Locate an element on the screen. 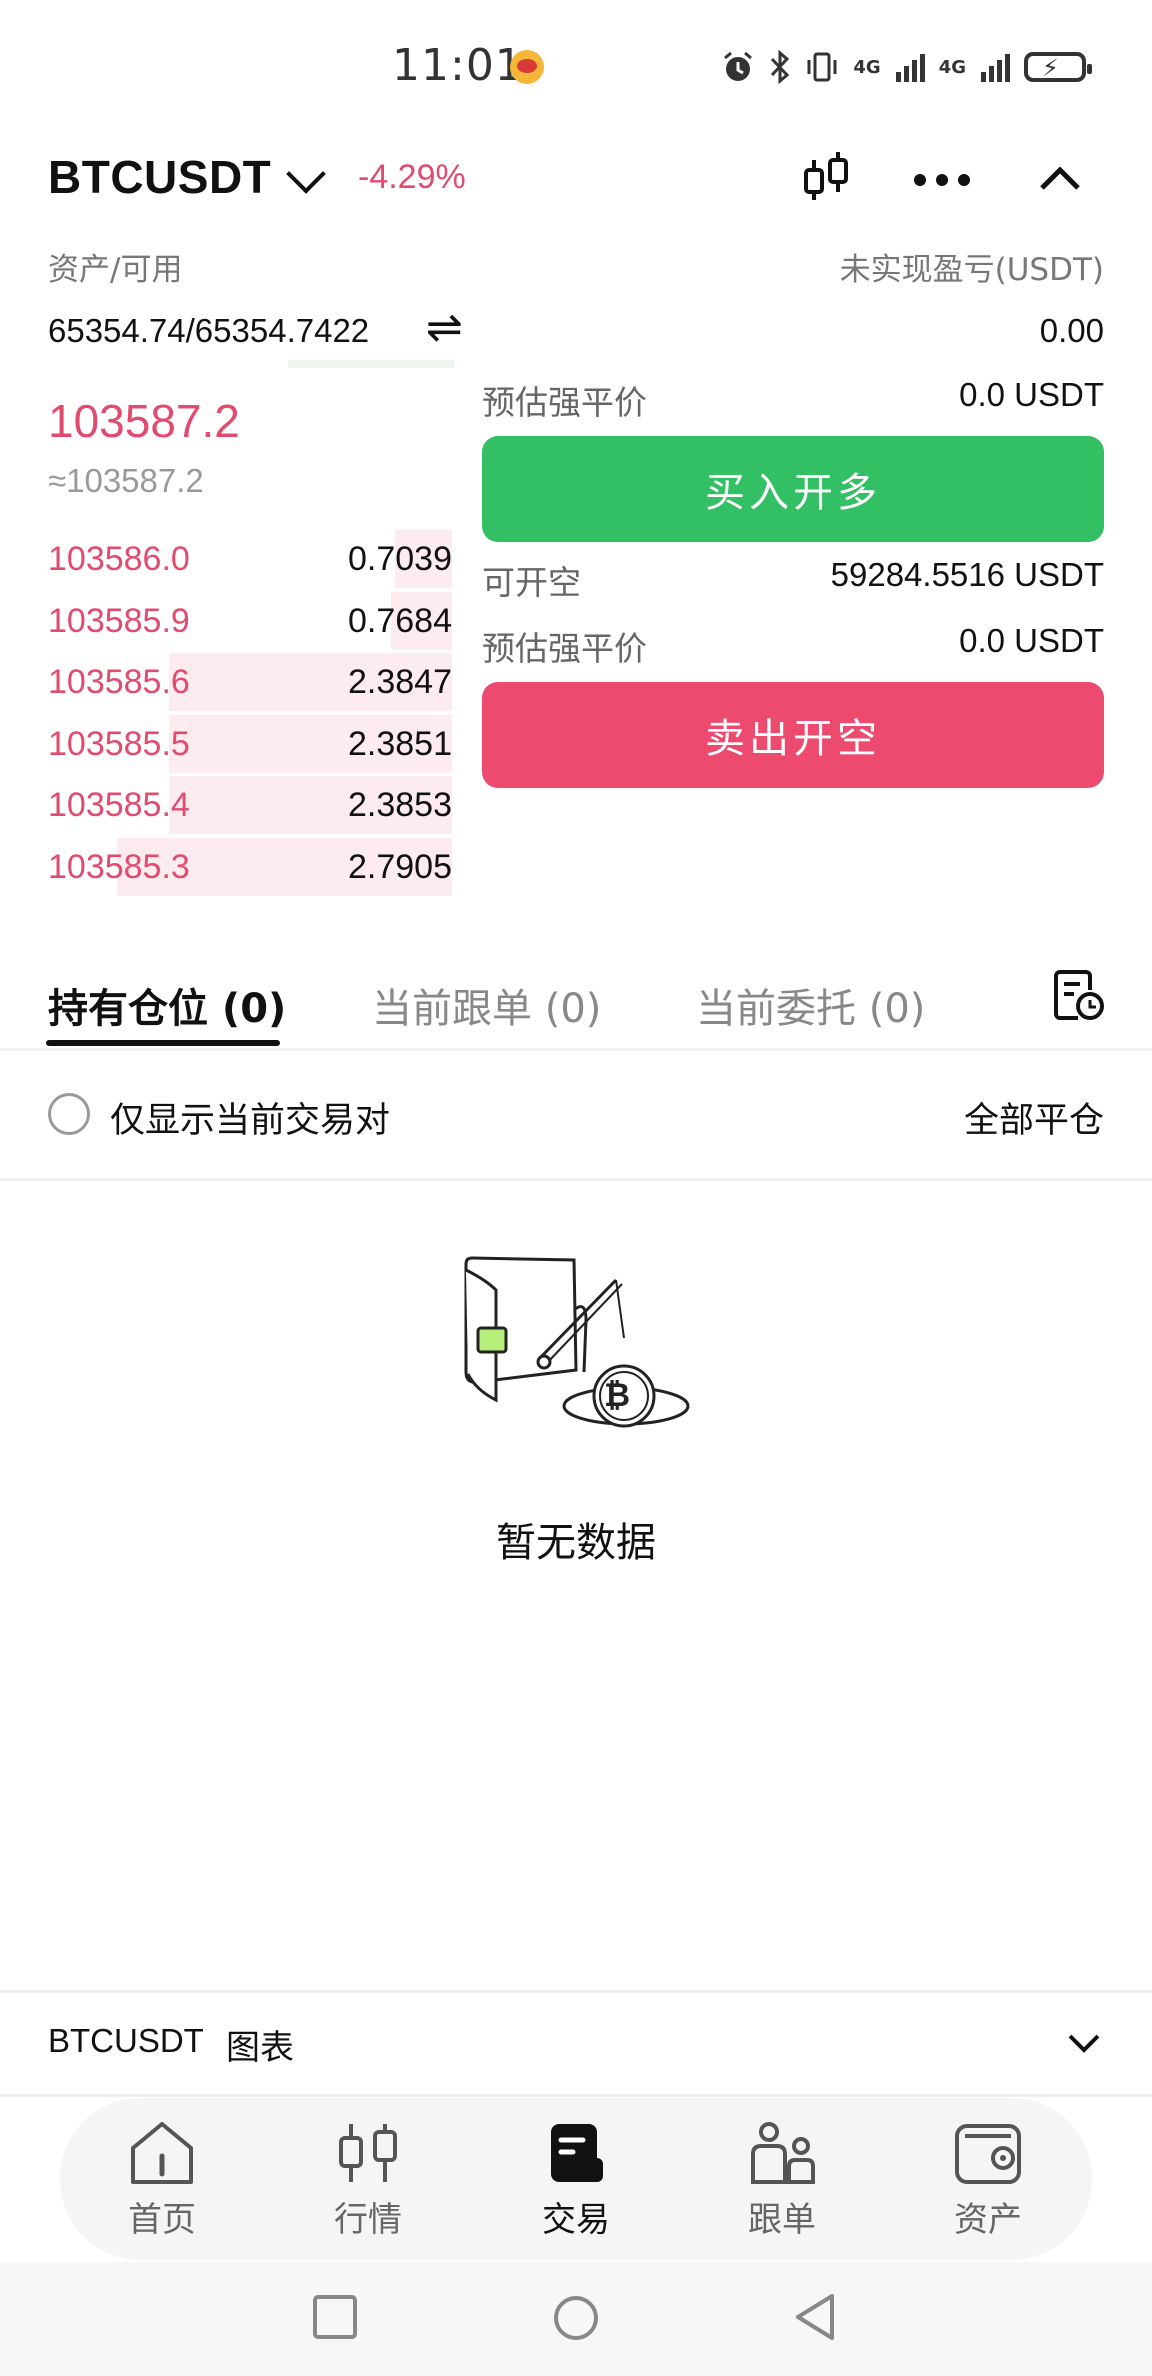  home-circle-icon is located at coordinates (576, 2318).